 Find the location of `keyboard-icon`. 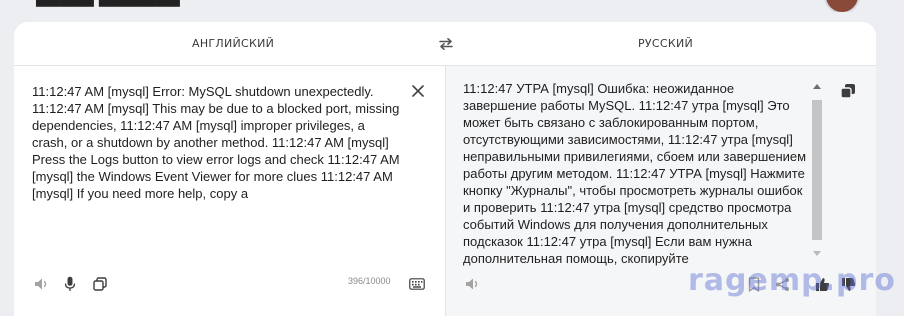

keyboard-icon is located at coordinates (417, 284).